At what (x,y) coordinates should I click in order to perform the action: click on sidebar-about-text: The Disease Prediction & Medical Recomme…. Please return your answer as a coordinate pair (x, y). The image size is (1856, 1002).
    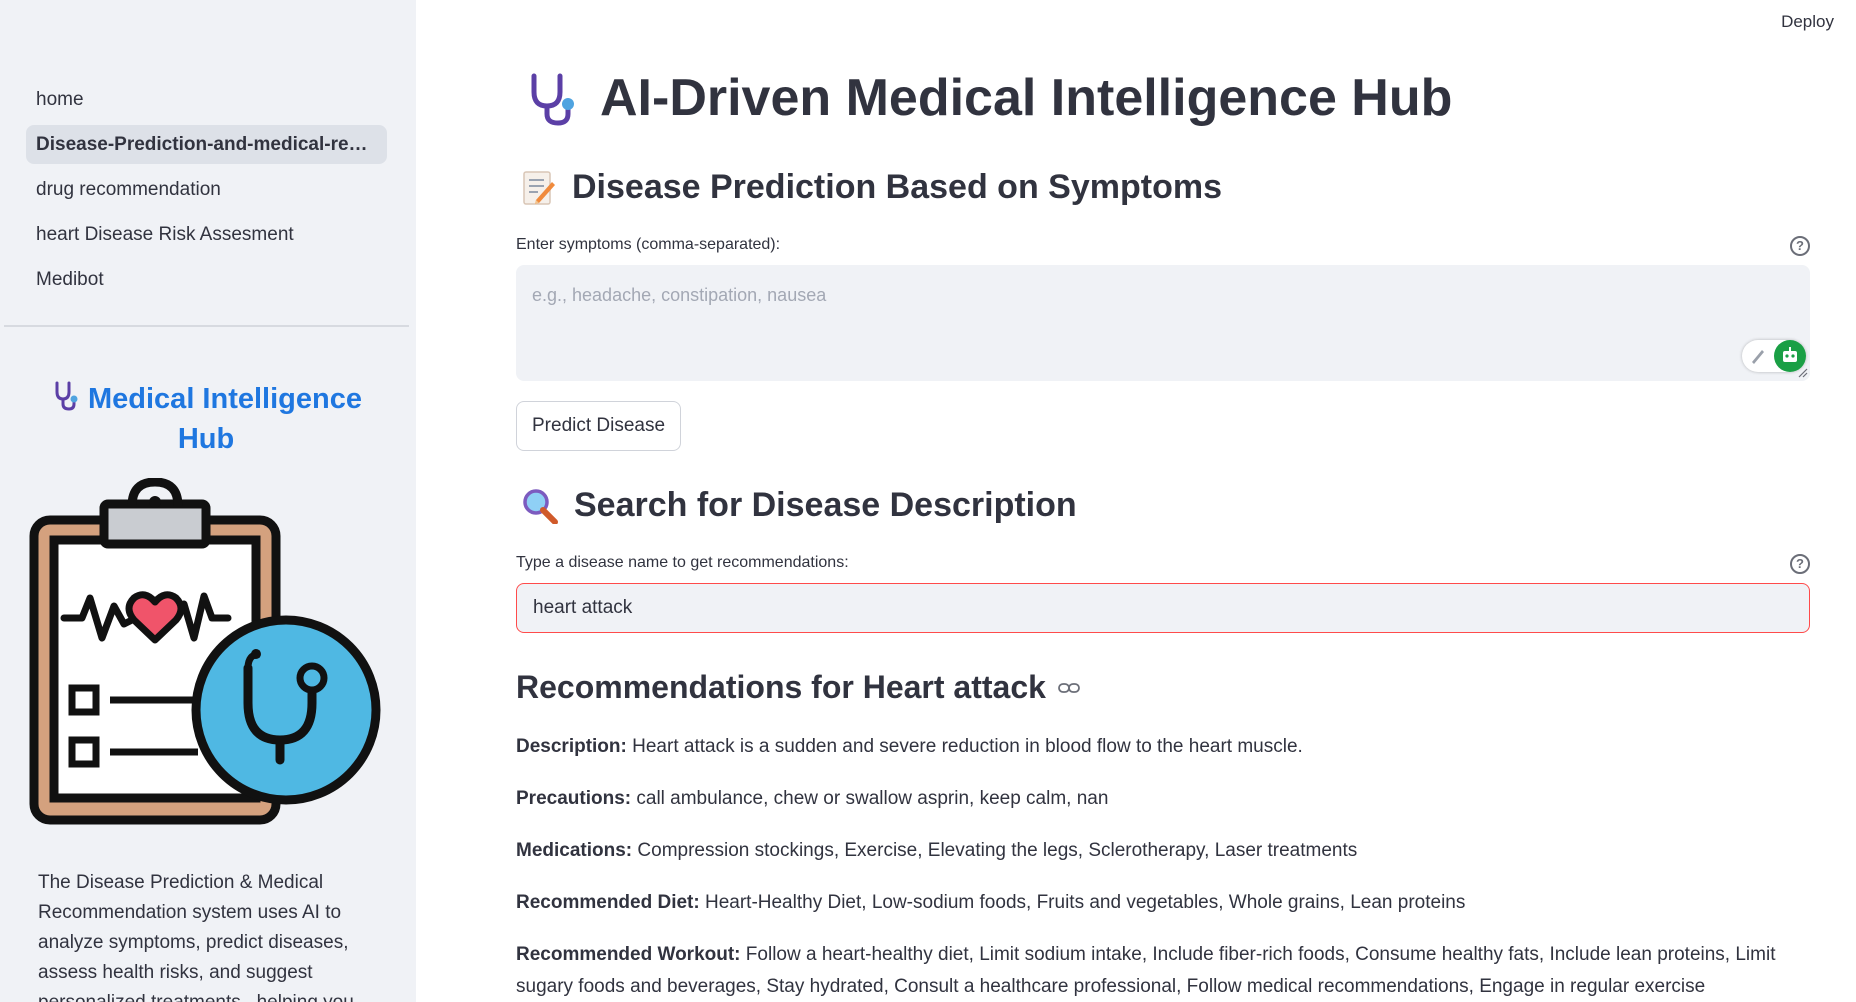
    Looking at the image, I should click on (196, 937).